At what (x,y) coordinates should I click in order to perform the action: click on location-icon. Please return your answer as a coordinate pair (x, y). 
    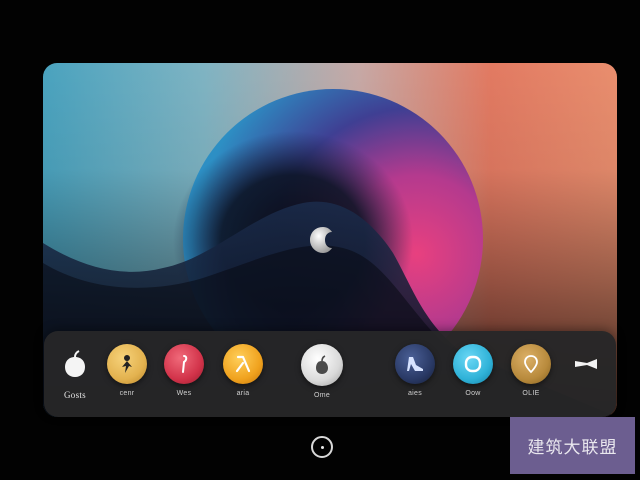
    Looking at the image, I should click on (531, 364).